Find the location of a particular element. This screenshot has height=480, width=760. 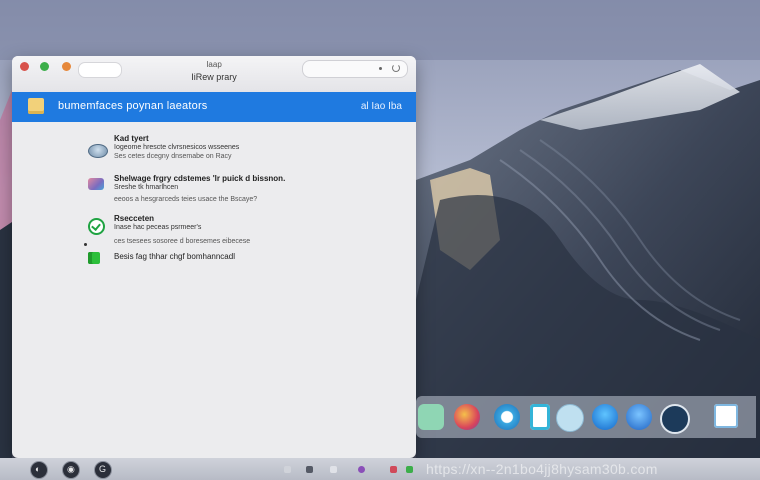

photos-icon is located at coordinates (467, 417).